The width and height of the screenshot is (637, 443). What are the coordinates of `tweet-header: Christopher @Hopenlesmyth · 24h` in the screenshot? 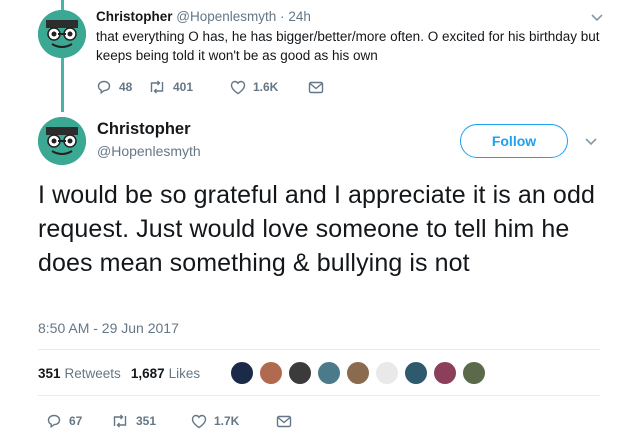 It's located at (203, 16).